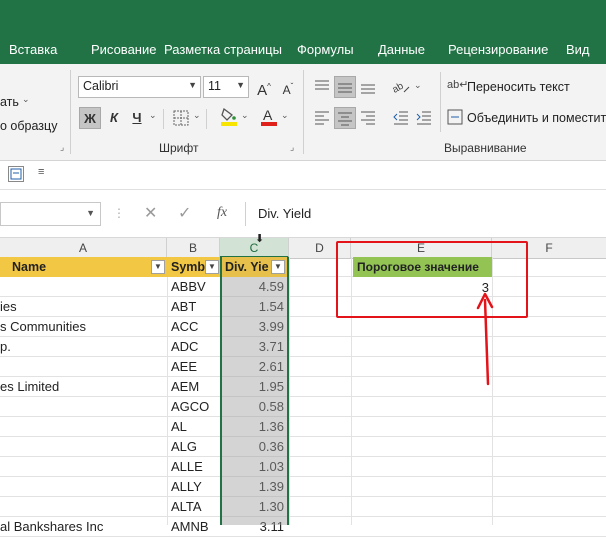 This screenshot has width=606, height=537. What do you see at coordinates (83, 248) in the screenshot?
I see `column-header-a: A` at bounding box center [83, 248].